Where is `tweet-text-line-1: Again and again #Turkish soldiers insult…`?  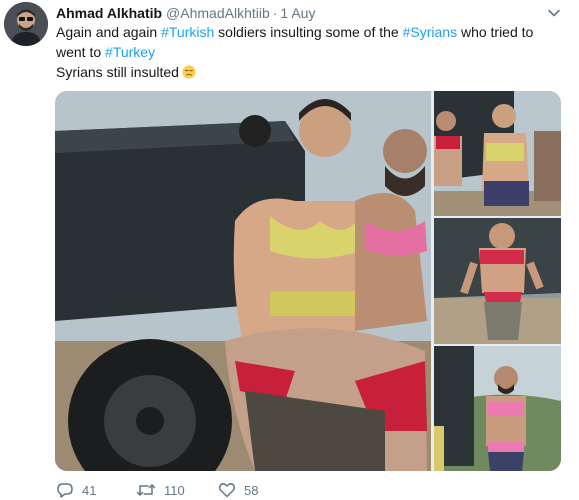
tweet-text-line-1: Again and again #Turkish soldiers insult… is located at coordinates (306, 32).